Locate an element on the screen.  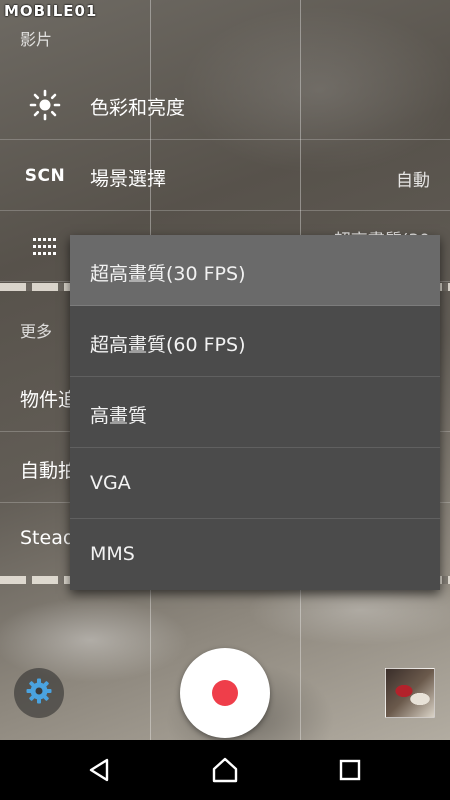
camera-settings-button is located at coordinates (39, 693).